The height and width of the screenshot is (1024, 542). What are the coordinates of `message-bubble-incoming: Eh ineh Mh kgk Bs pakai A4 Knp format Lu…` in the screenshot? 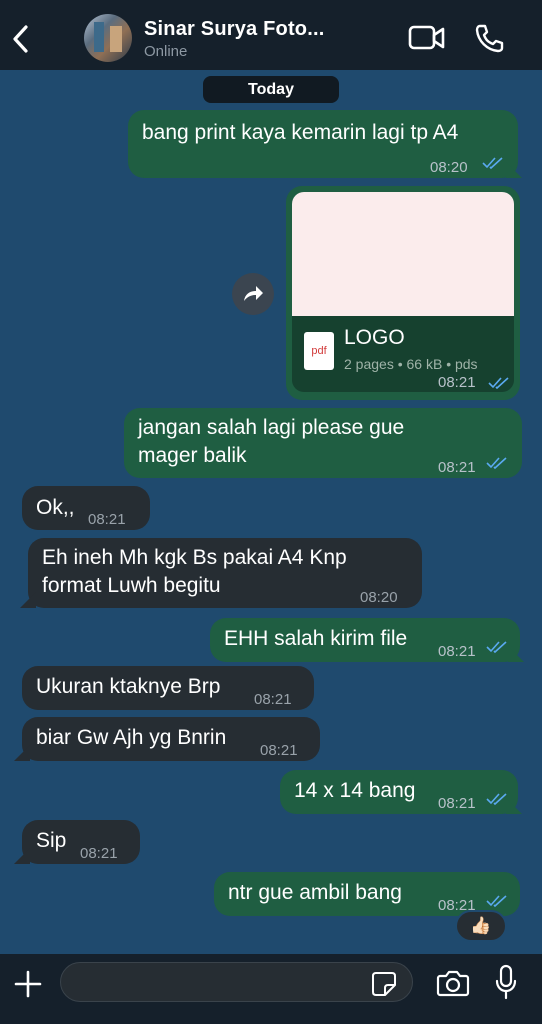 It's located at (221, 573).